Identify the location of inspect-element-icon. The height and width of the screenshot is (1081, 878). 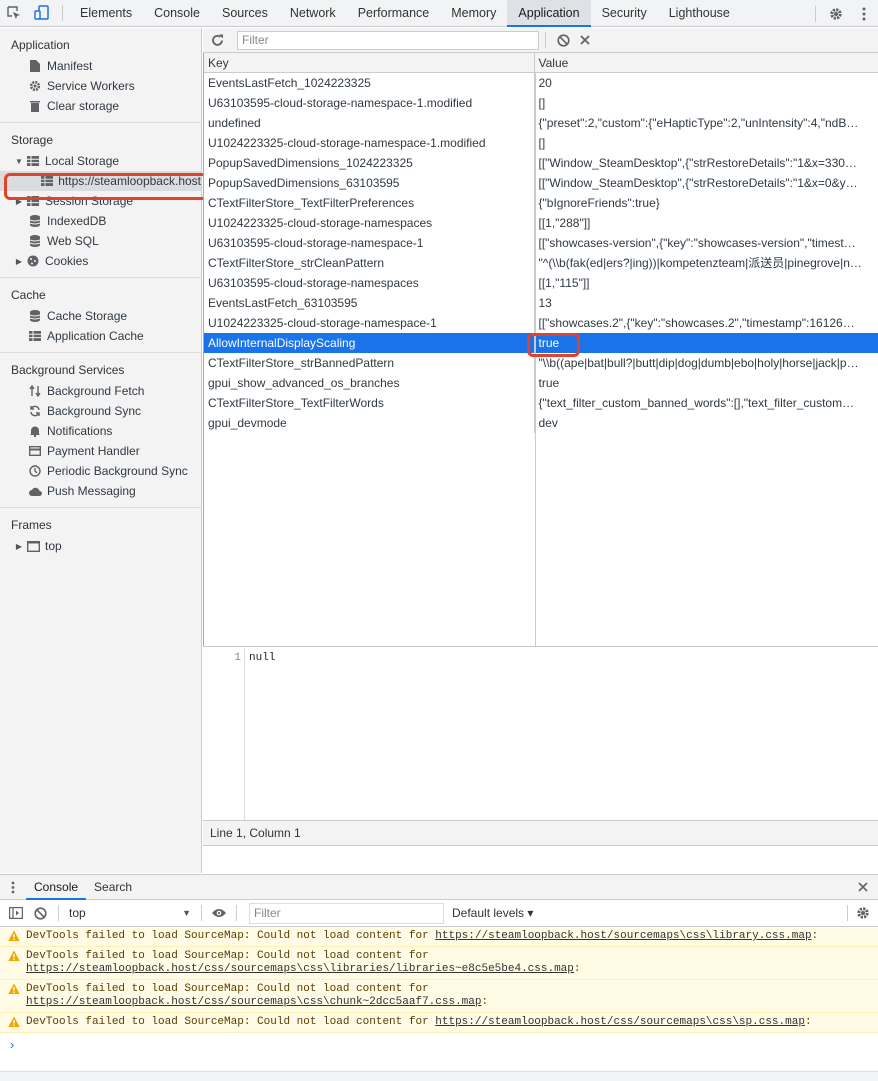
(14, 13).